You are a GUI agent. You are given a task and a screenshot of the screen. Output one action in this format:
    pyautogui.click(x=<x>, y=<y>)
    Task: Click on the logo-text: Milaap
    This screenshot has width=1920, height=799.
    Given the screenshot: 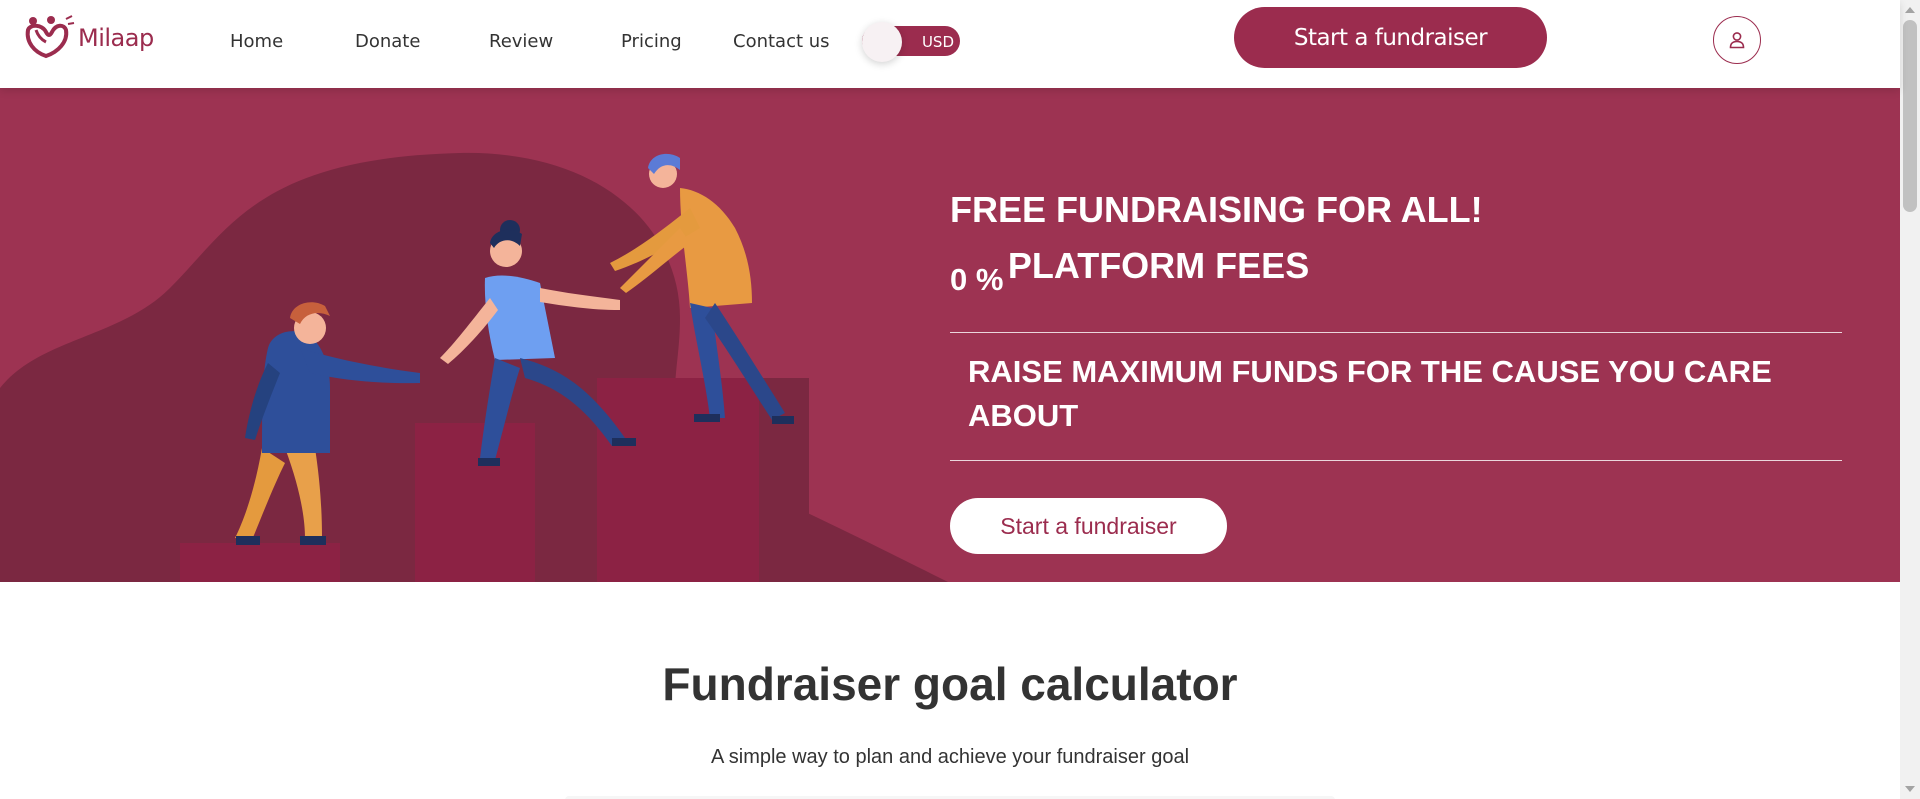 What is the action you would take?
    pyautogui.click(x=116, y=38)
    